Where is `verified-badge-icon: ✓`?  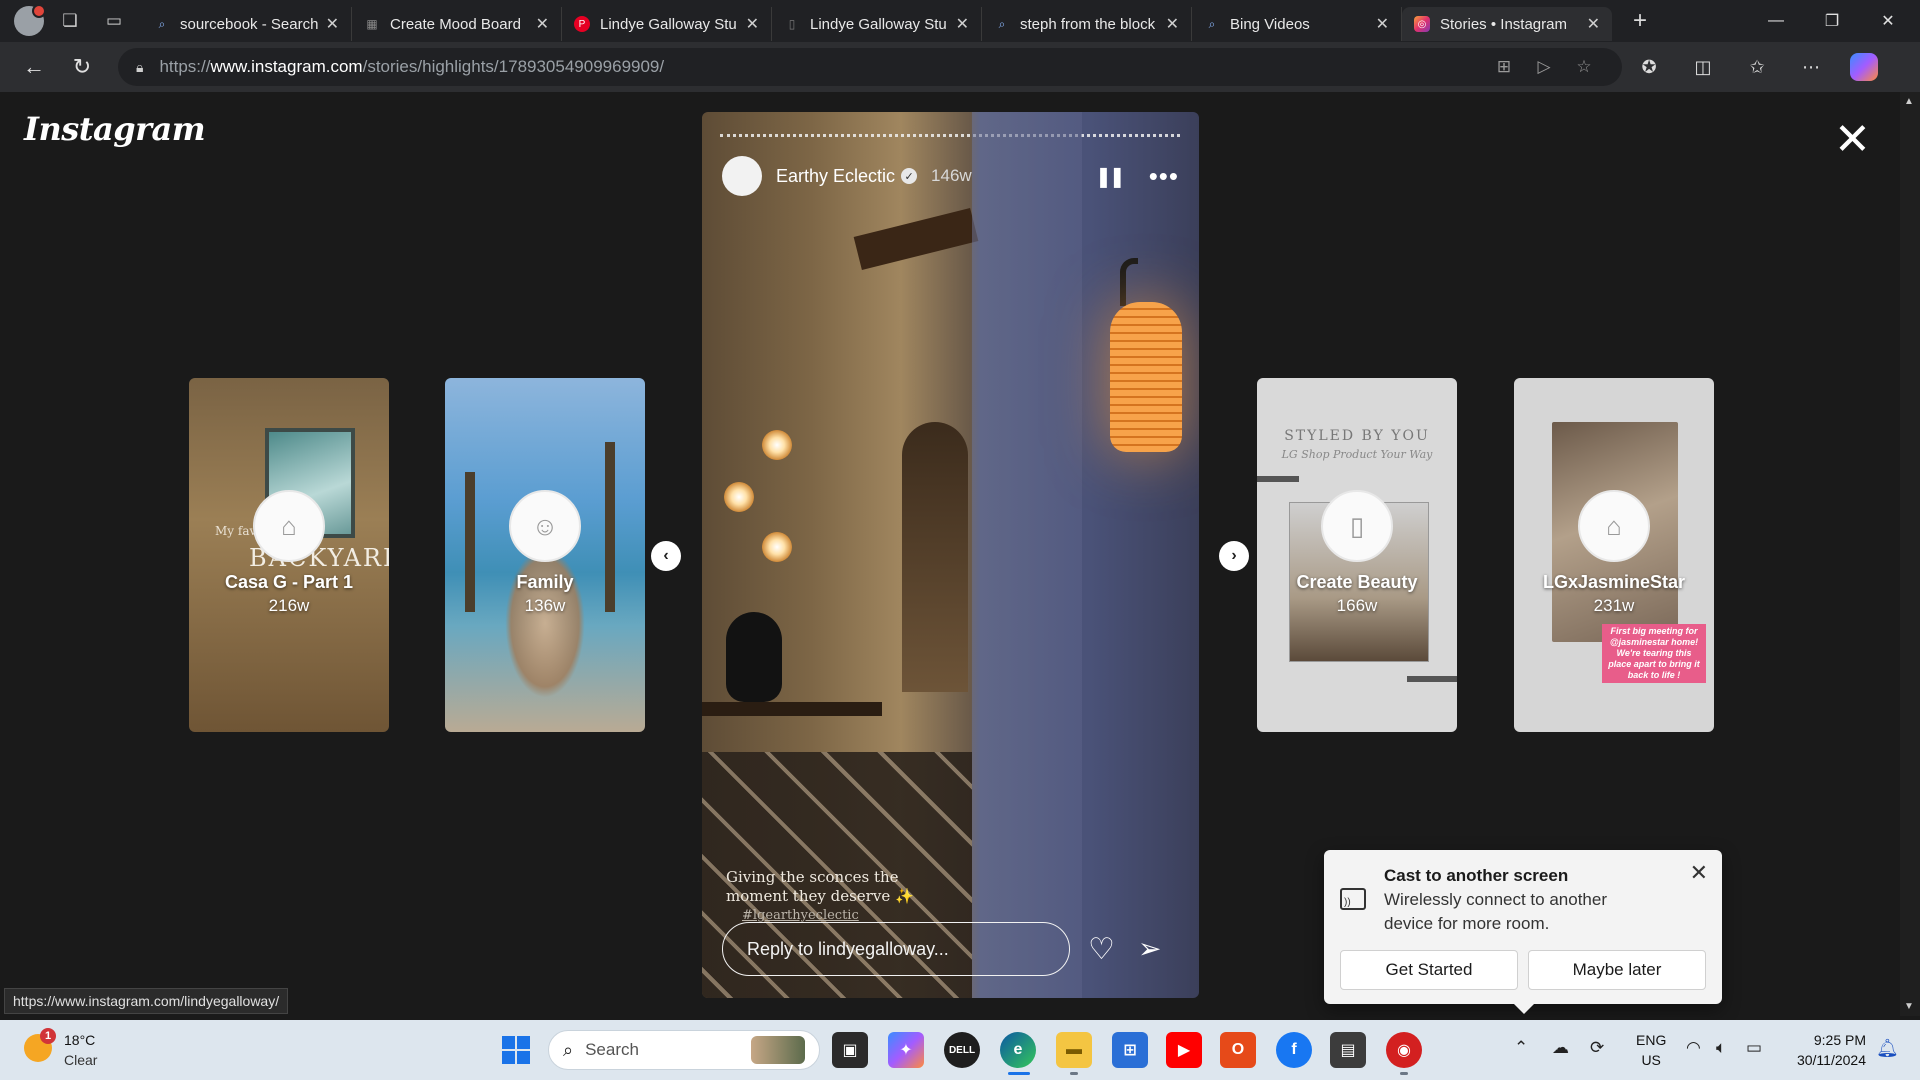 verified-badge-icon: ✓ is located at coordinates (909, 176).